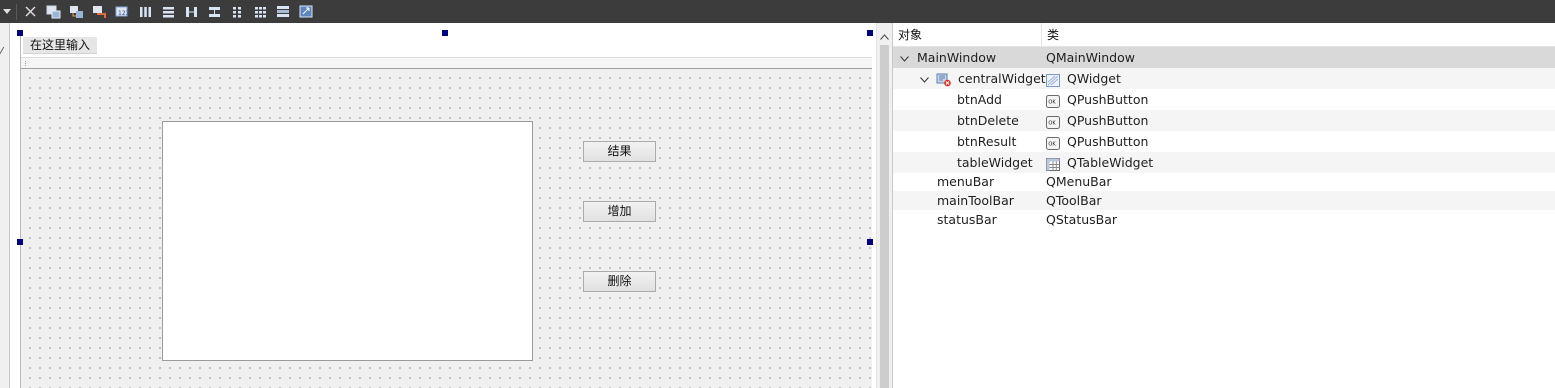 The image size is (1555, 388). Describe the element at coordinates (988, 120) in the screenshot. I see `object-name: btnDelete` at that location.